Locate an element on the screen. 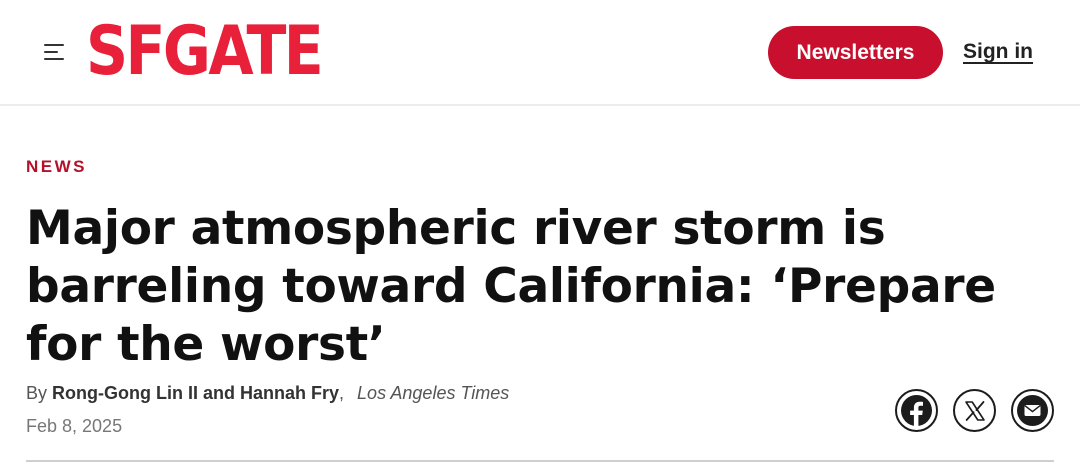 Image resolution: width=1080 pixels, height=466 pixels. publish-date: Feb 8, 2025 is located at coordinates (74, 426).